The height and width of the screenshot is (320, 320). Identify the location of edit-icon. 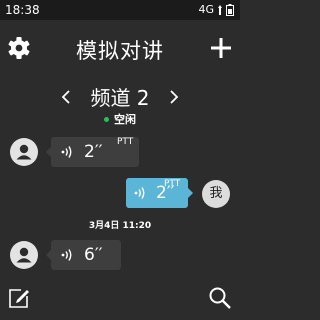
(19, 298).